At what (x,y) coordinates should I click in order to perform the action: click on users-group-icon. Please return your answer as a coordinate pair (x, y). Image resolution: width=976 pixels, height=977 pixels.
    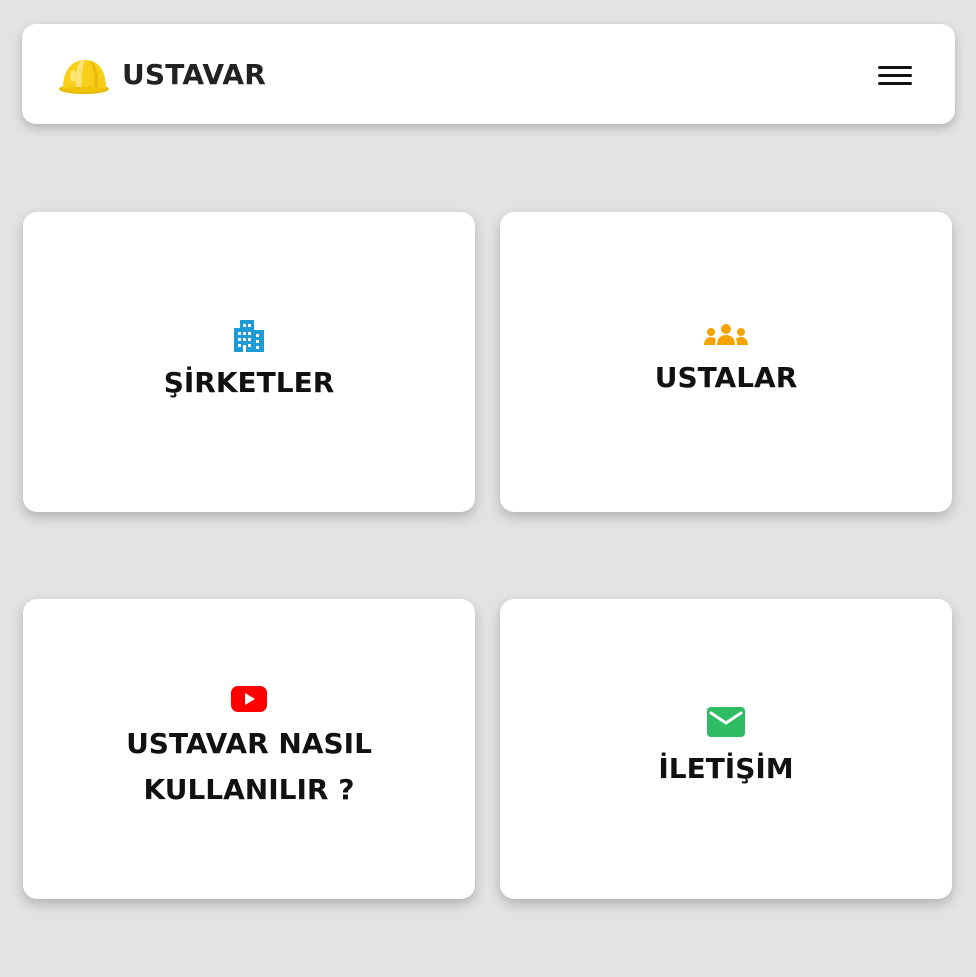
    Looking at the image, I should click on (726, 334).